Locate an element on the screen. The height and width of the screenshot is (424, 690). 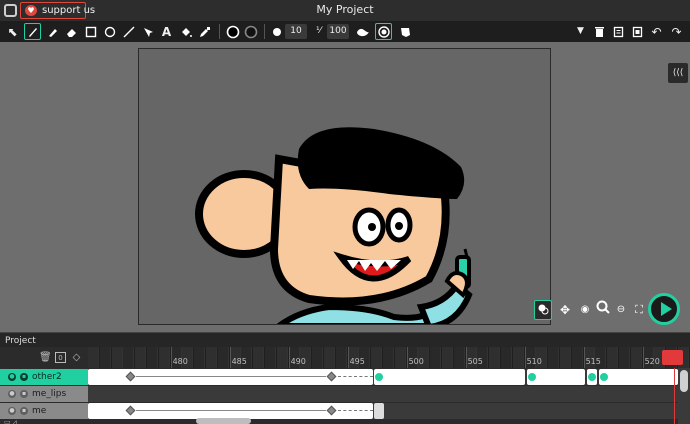
scroll-thumb is located at coordinates (684, 381).